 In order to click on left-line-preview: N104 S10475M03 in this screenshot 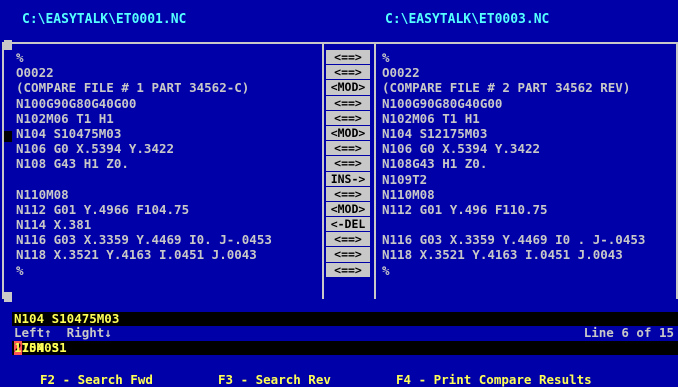, I will do `click(345, 319)`.